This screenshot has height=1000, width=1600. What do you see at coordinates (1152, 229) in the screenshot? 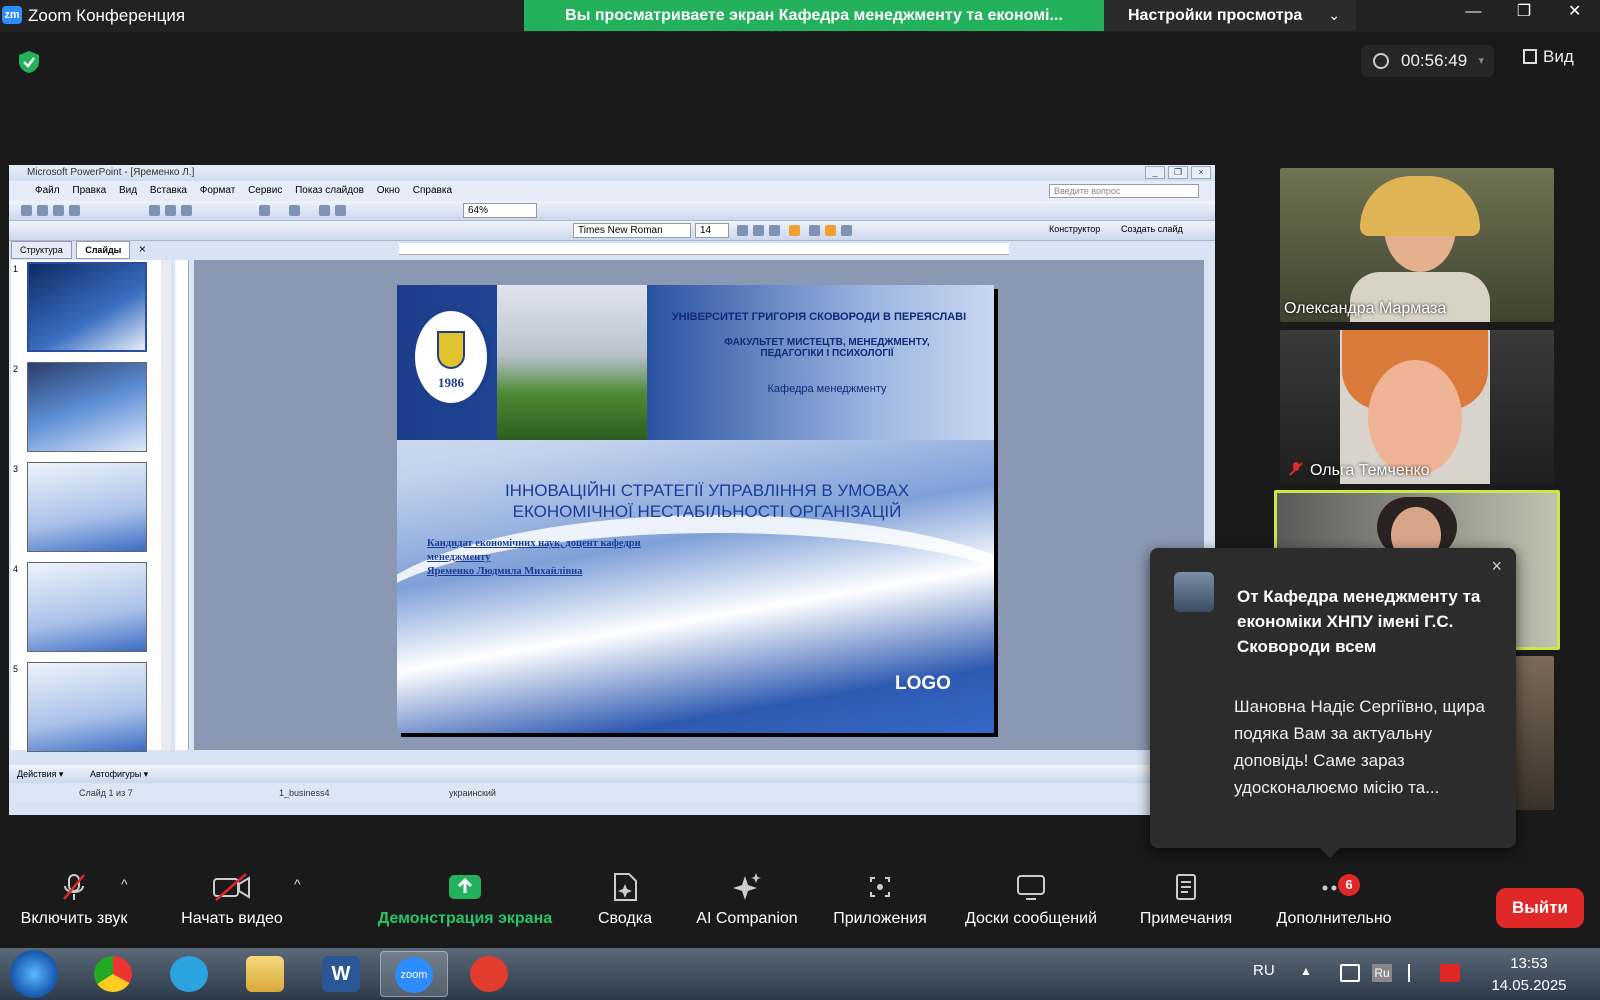
I see `create-slide-button: Создать слайд` at bounding box center [1152, 229].